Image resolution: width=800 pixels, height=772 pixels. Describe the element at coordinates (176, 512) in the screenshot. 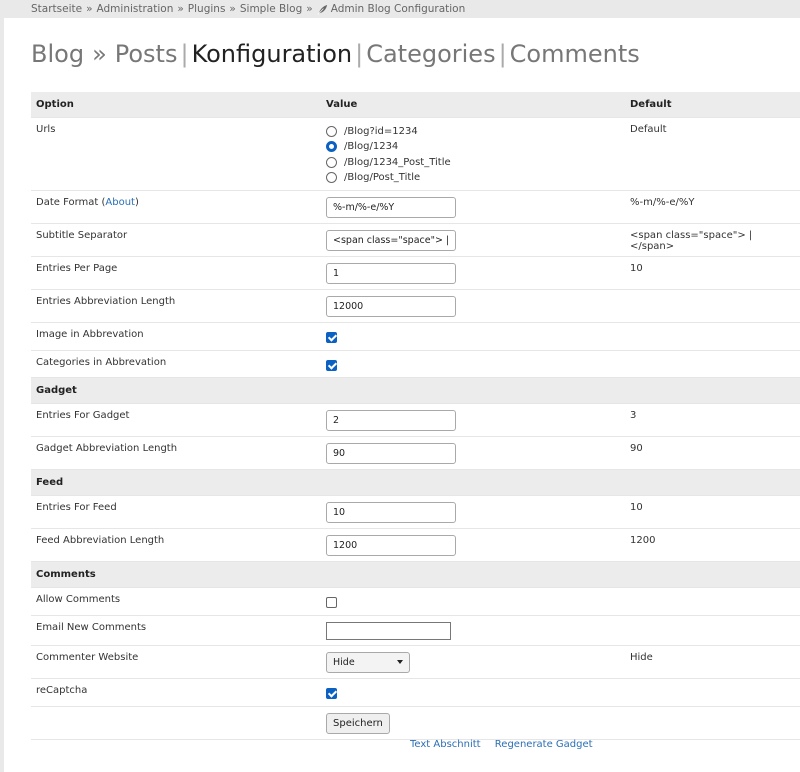

I see `option-label: Entries For Feed` at that location.